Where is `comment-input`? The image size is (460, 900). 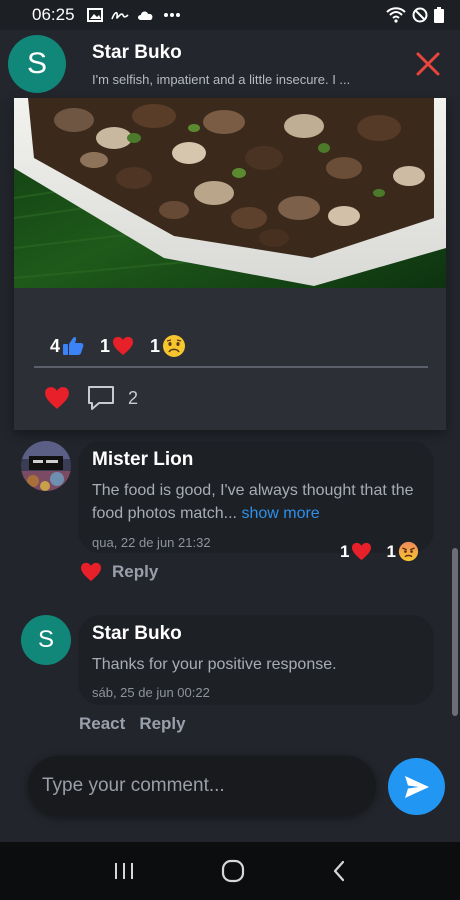
comment-input is located at coordinates (202, 786).